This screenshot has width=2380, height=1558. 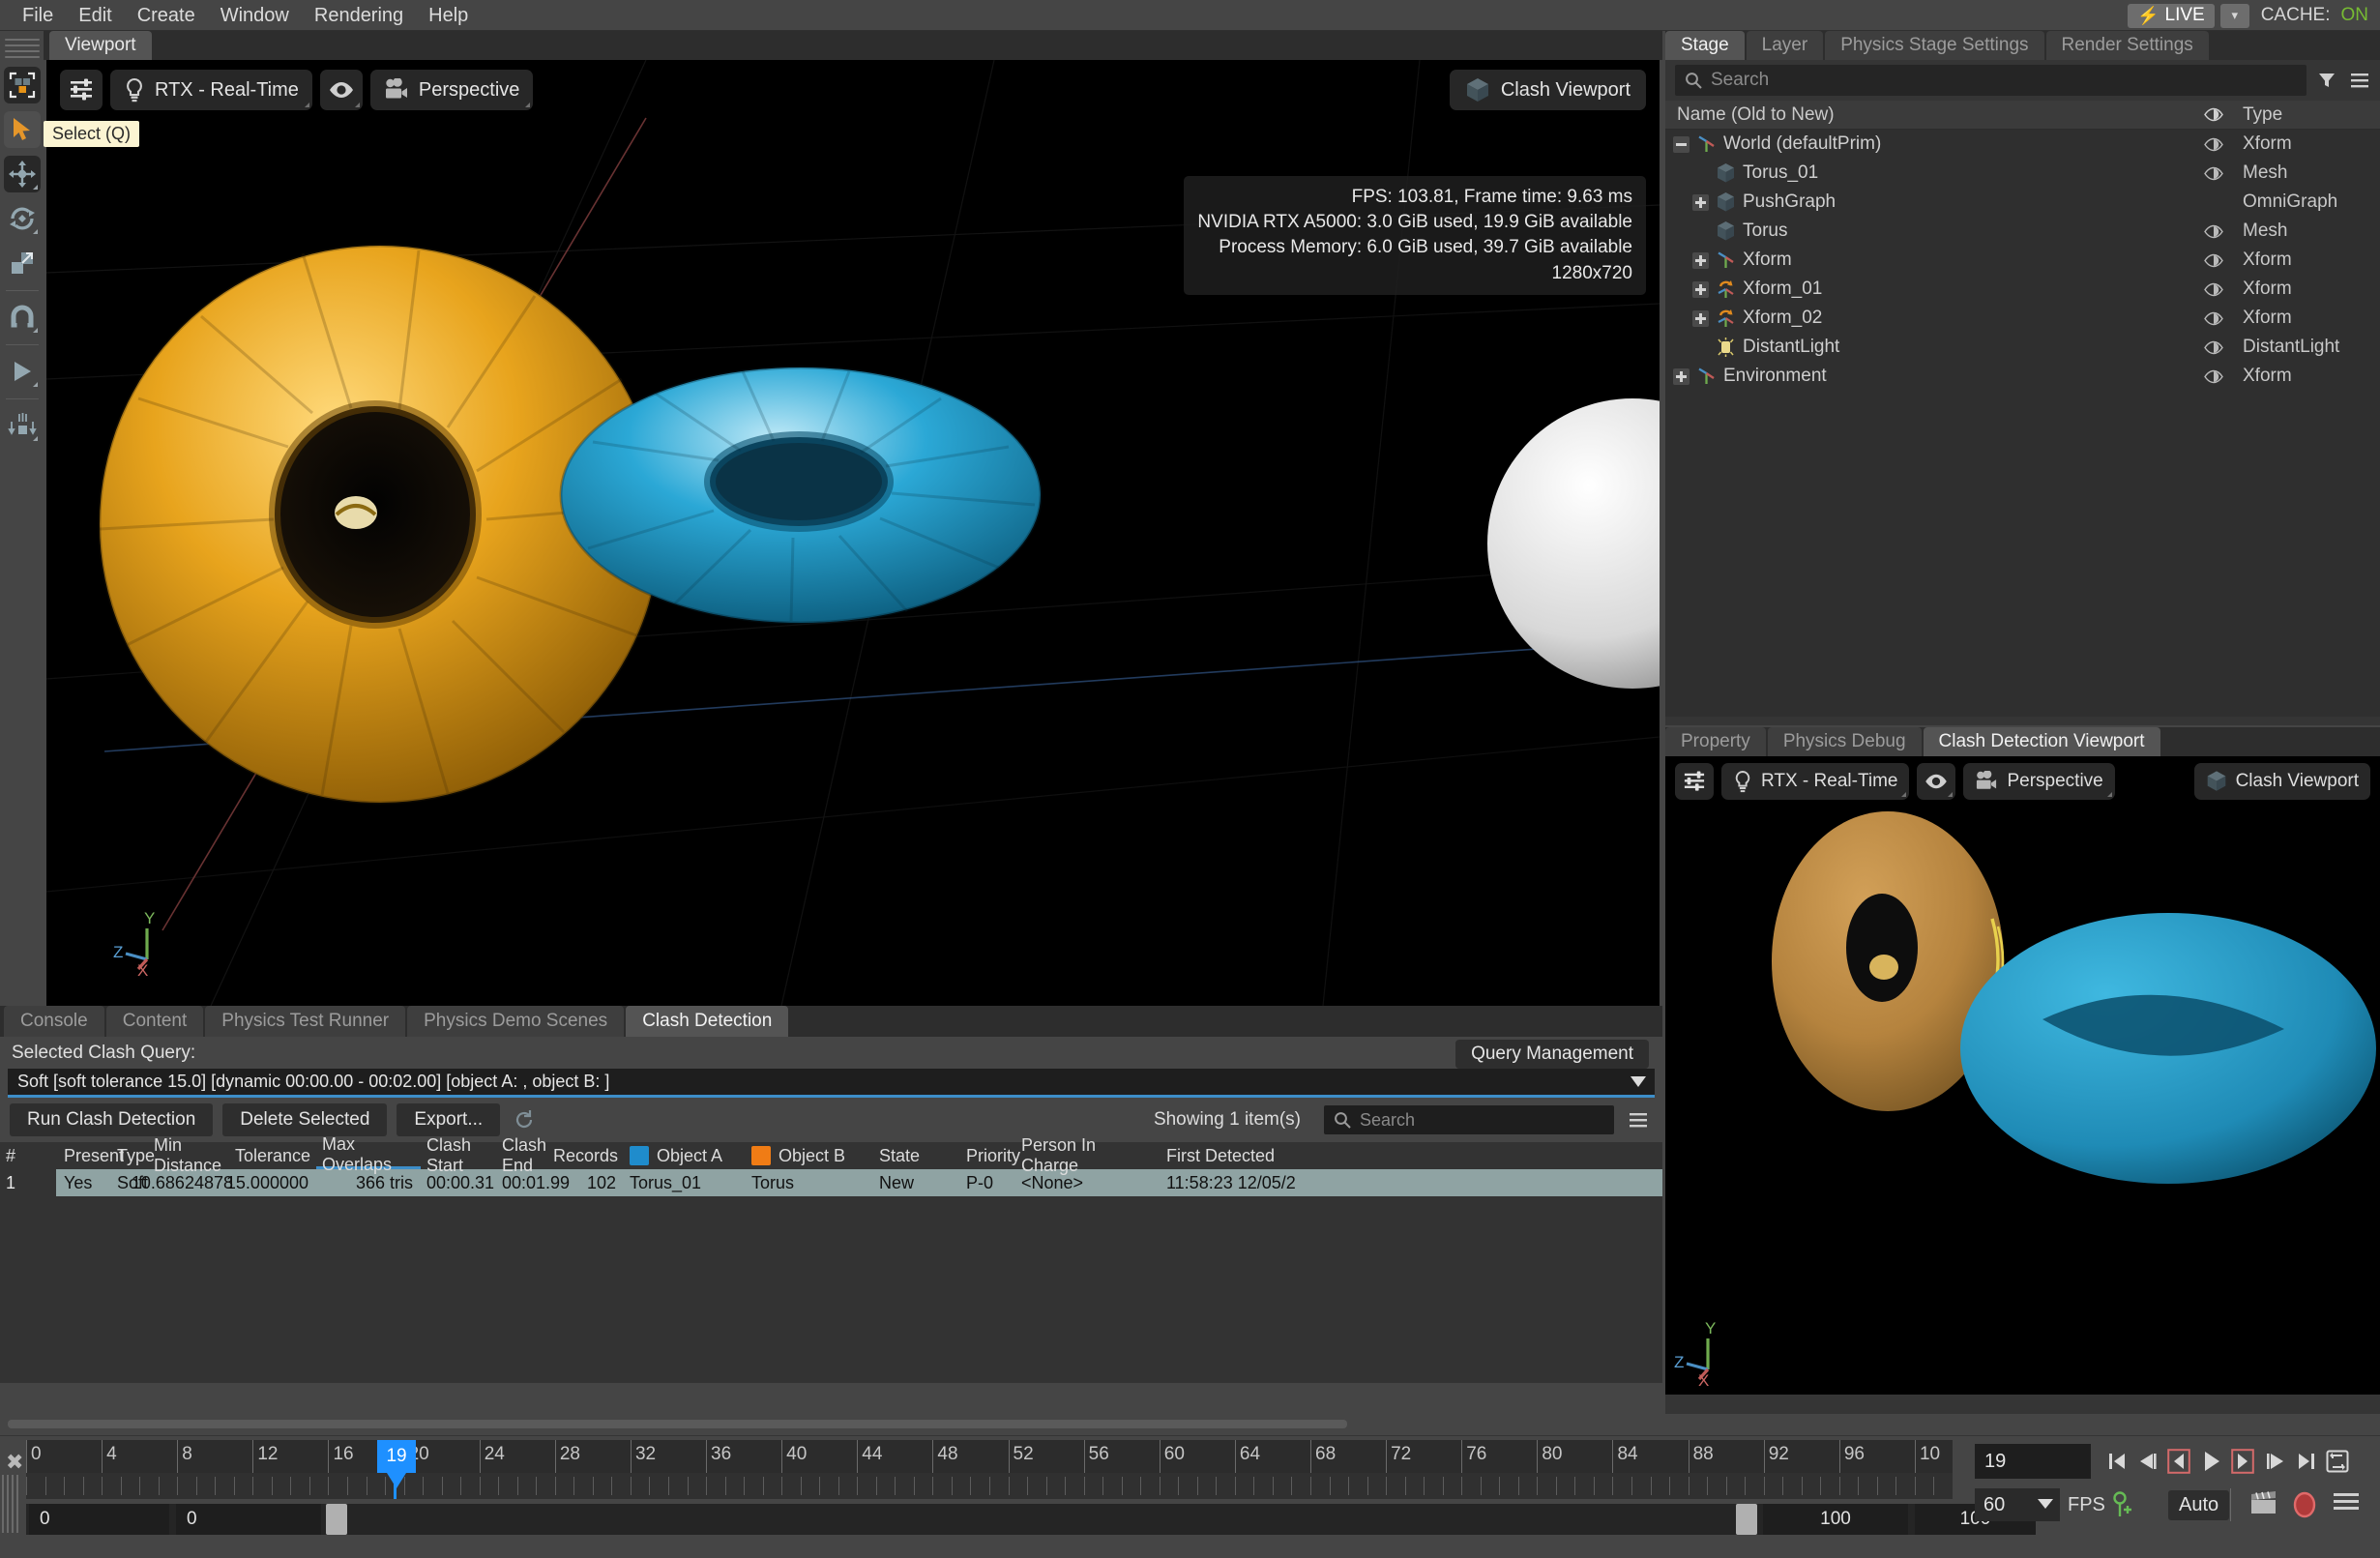 What do you see at coordinates (2041, 741) in the screenshot?
I see `tab-clash-detection-viewport: Clash Detection Viewport` at bounding box center [2041, 741].